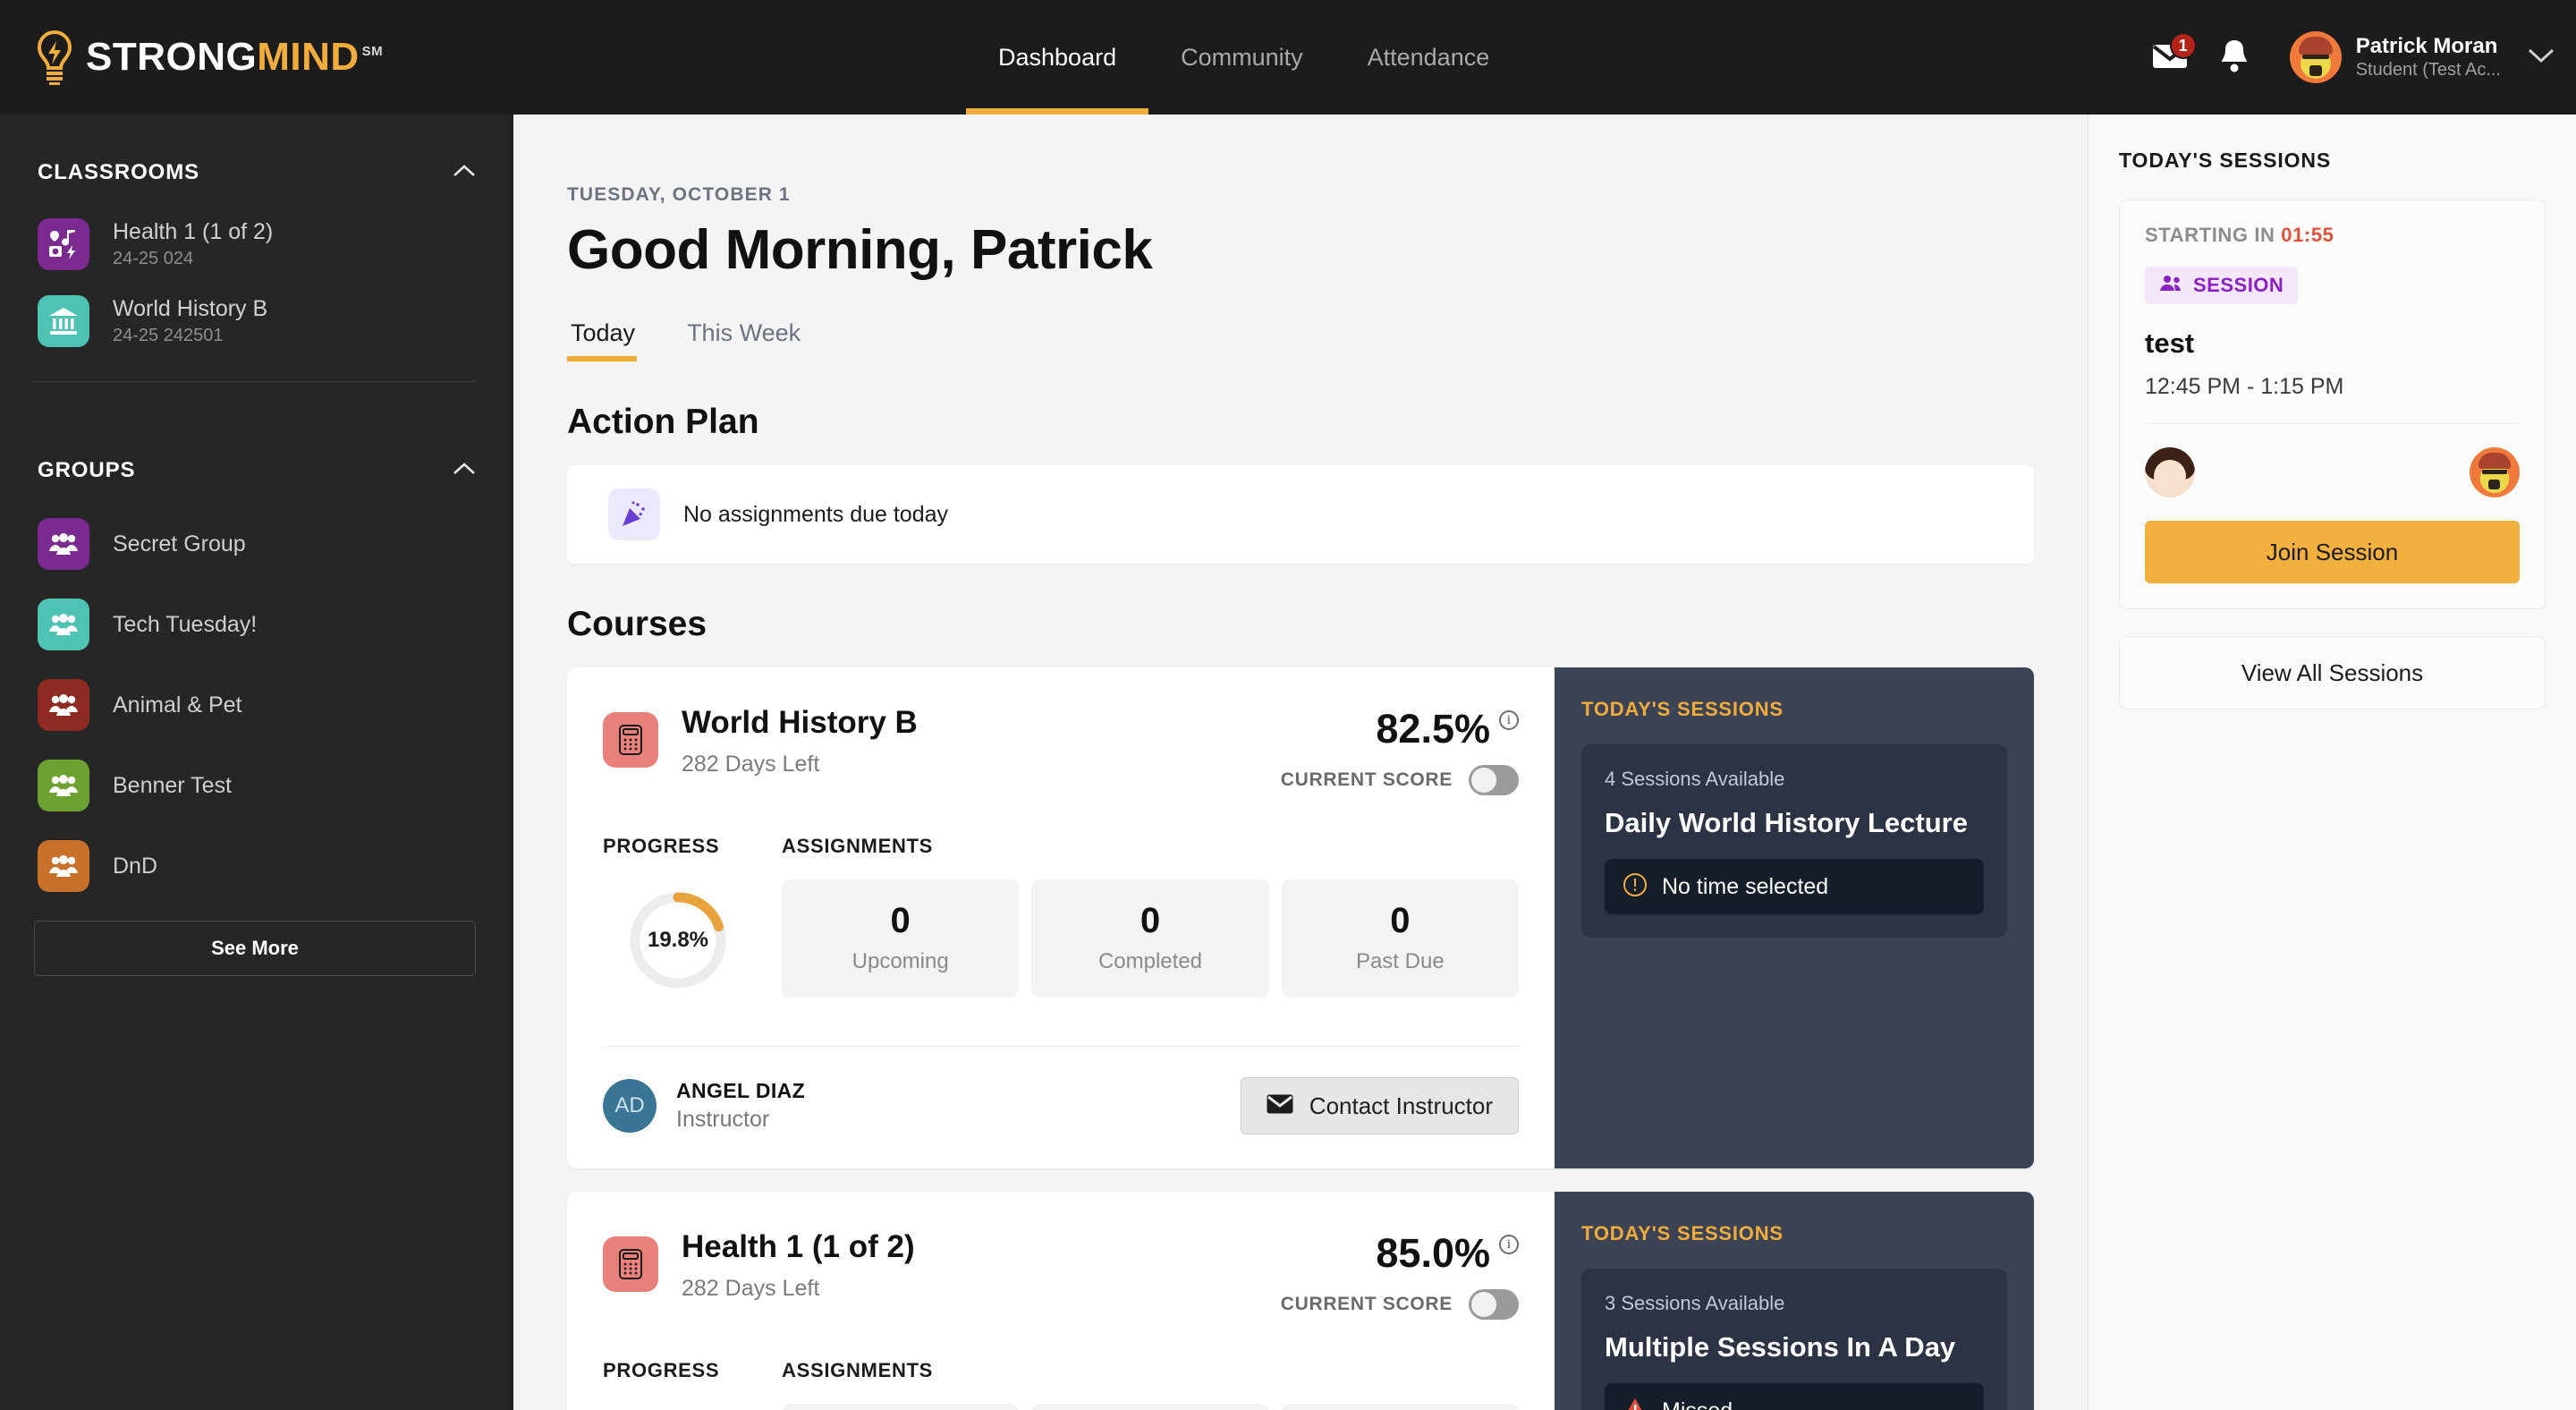 This screenshot has width=2576, height=1410. I want to click on main-nav: Dashboard Community Attendance, so click(1243, 58).